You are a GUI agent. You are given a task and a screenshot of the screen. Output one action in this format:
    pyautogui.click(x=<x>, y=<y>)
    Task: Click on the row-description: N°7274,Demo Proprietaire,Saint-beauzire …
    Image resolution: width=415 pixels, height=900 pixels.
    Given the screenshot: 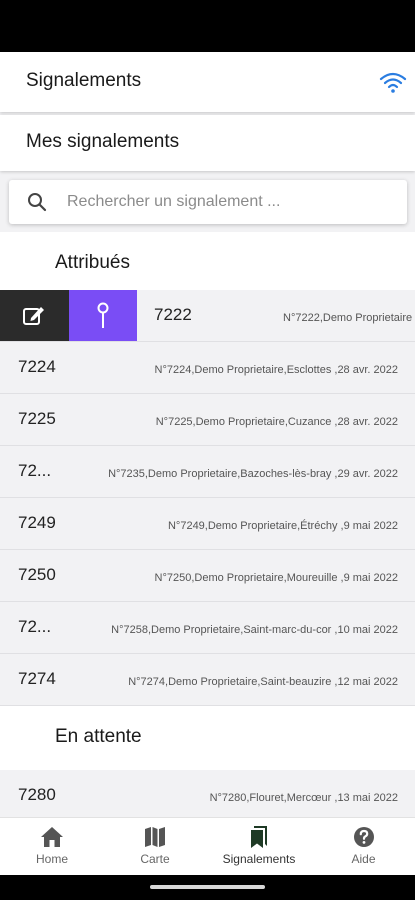 What is the action you would take?
    pyautogui.click(x=263, y=682)
    